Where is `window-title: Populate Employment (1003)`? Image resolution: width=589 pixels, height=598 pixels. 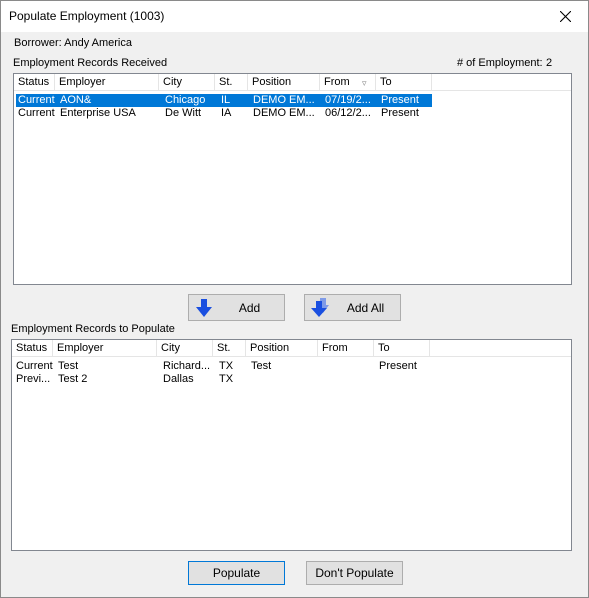
window-title: Populate Employment (1003) is located at coordinates (87, 16).